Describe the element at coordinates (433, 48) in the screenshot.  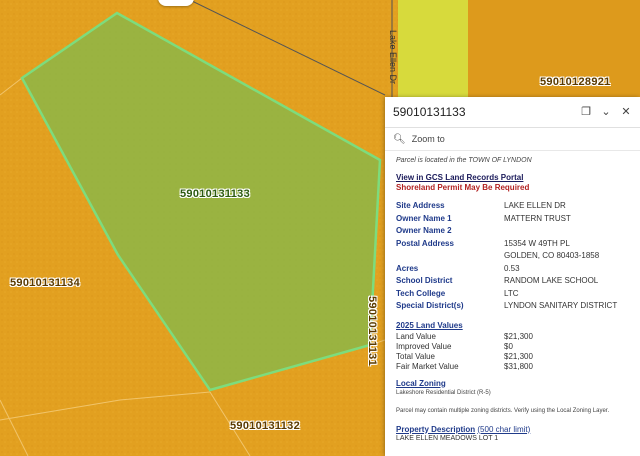
I see `yellow-parcel` at that location.